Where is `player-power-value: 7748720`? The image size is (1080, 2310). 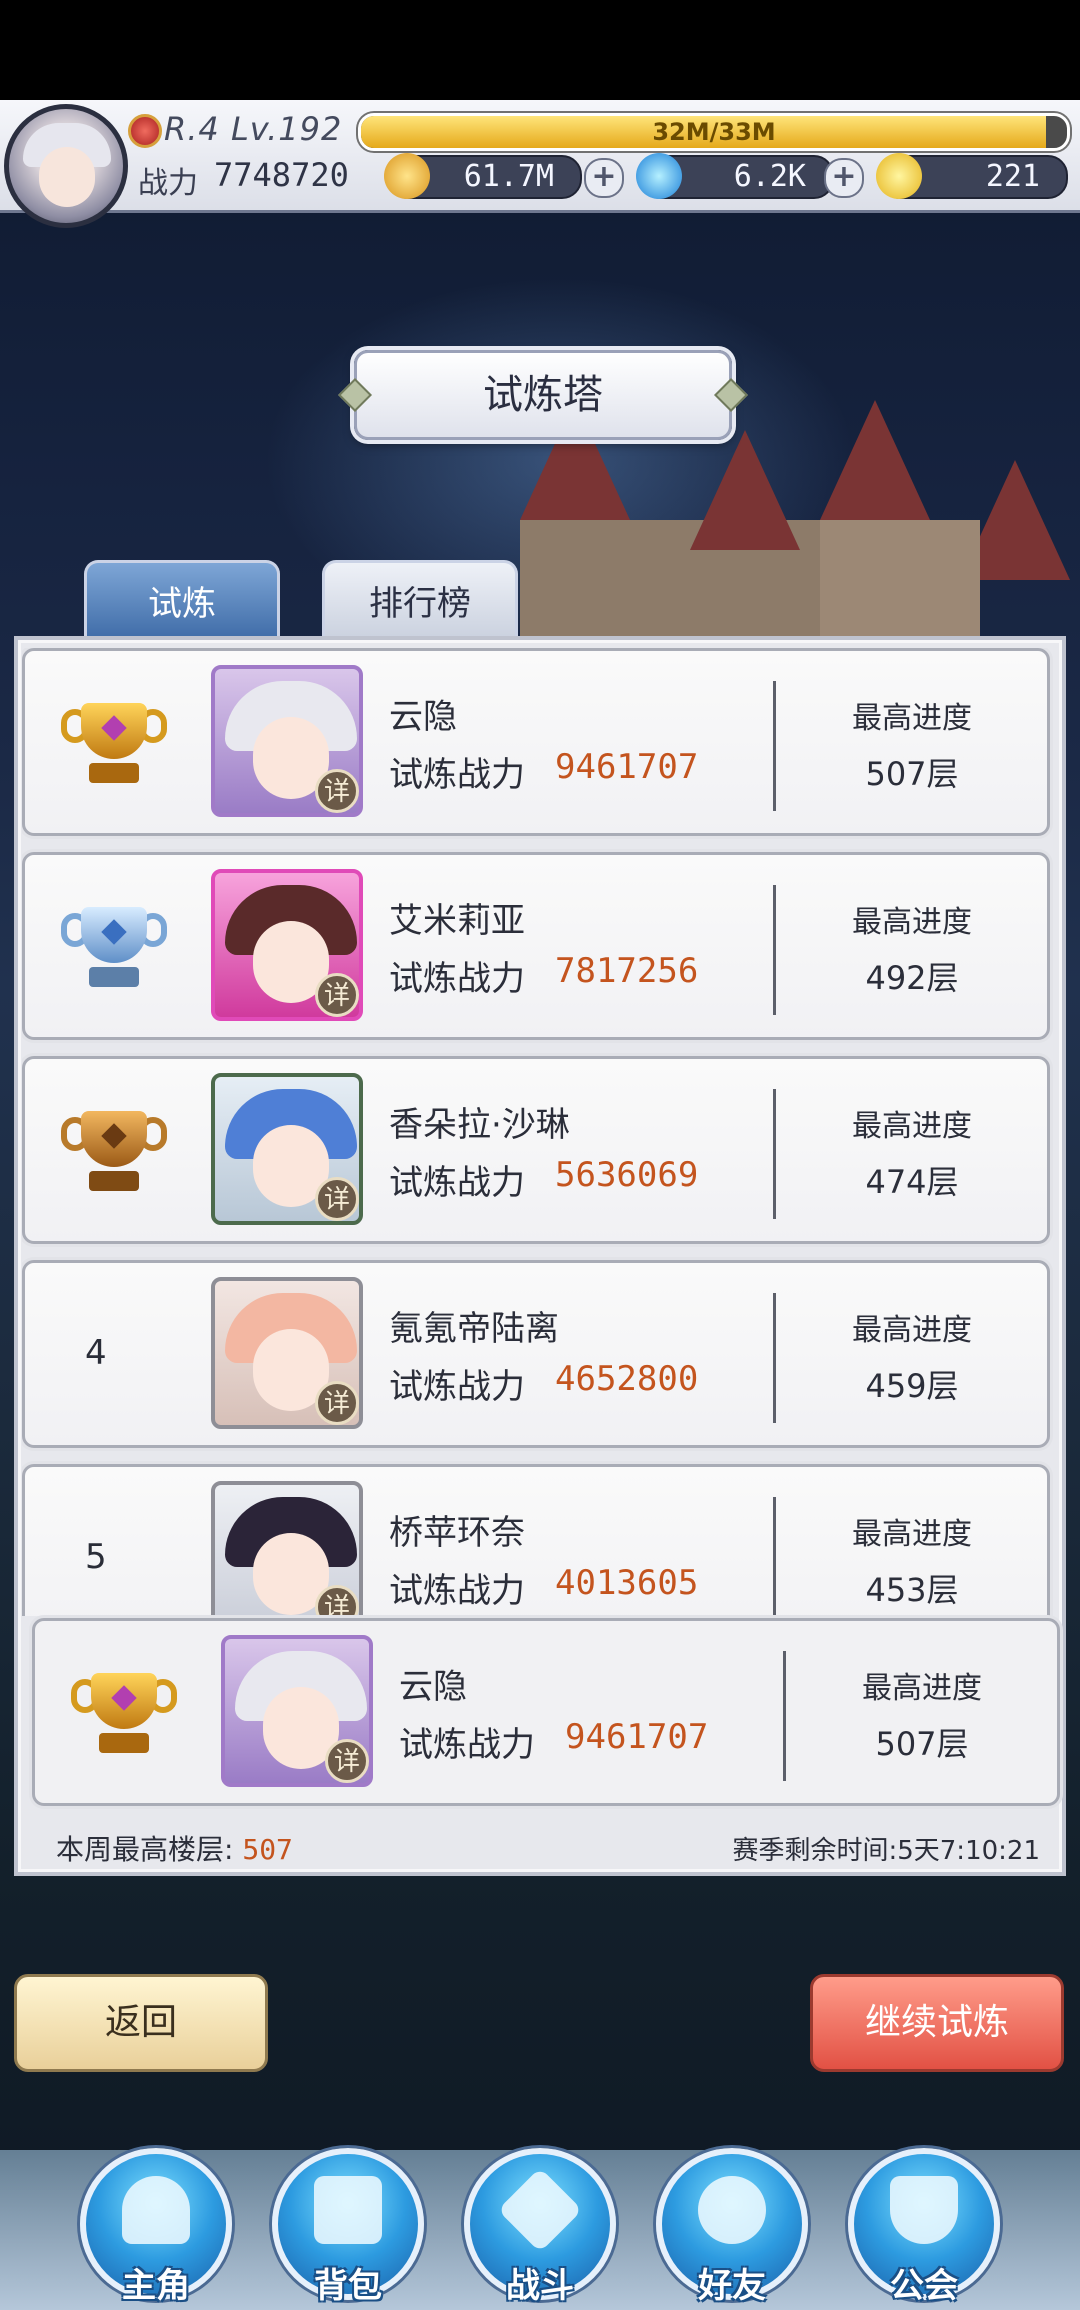 player-power-value: 7748720 is located at coordinates (281, 175).